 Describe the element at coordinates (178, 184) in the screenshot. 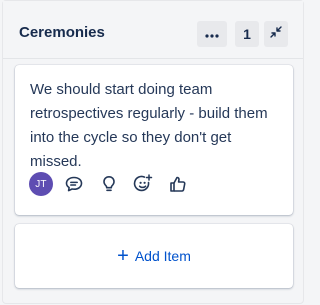

I see `thumbs-up-icon` at that location.